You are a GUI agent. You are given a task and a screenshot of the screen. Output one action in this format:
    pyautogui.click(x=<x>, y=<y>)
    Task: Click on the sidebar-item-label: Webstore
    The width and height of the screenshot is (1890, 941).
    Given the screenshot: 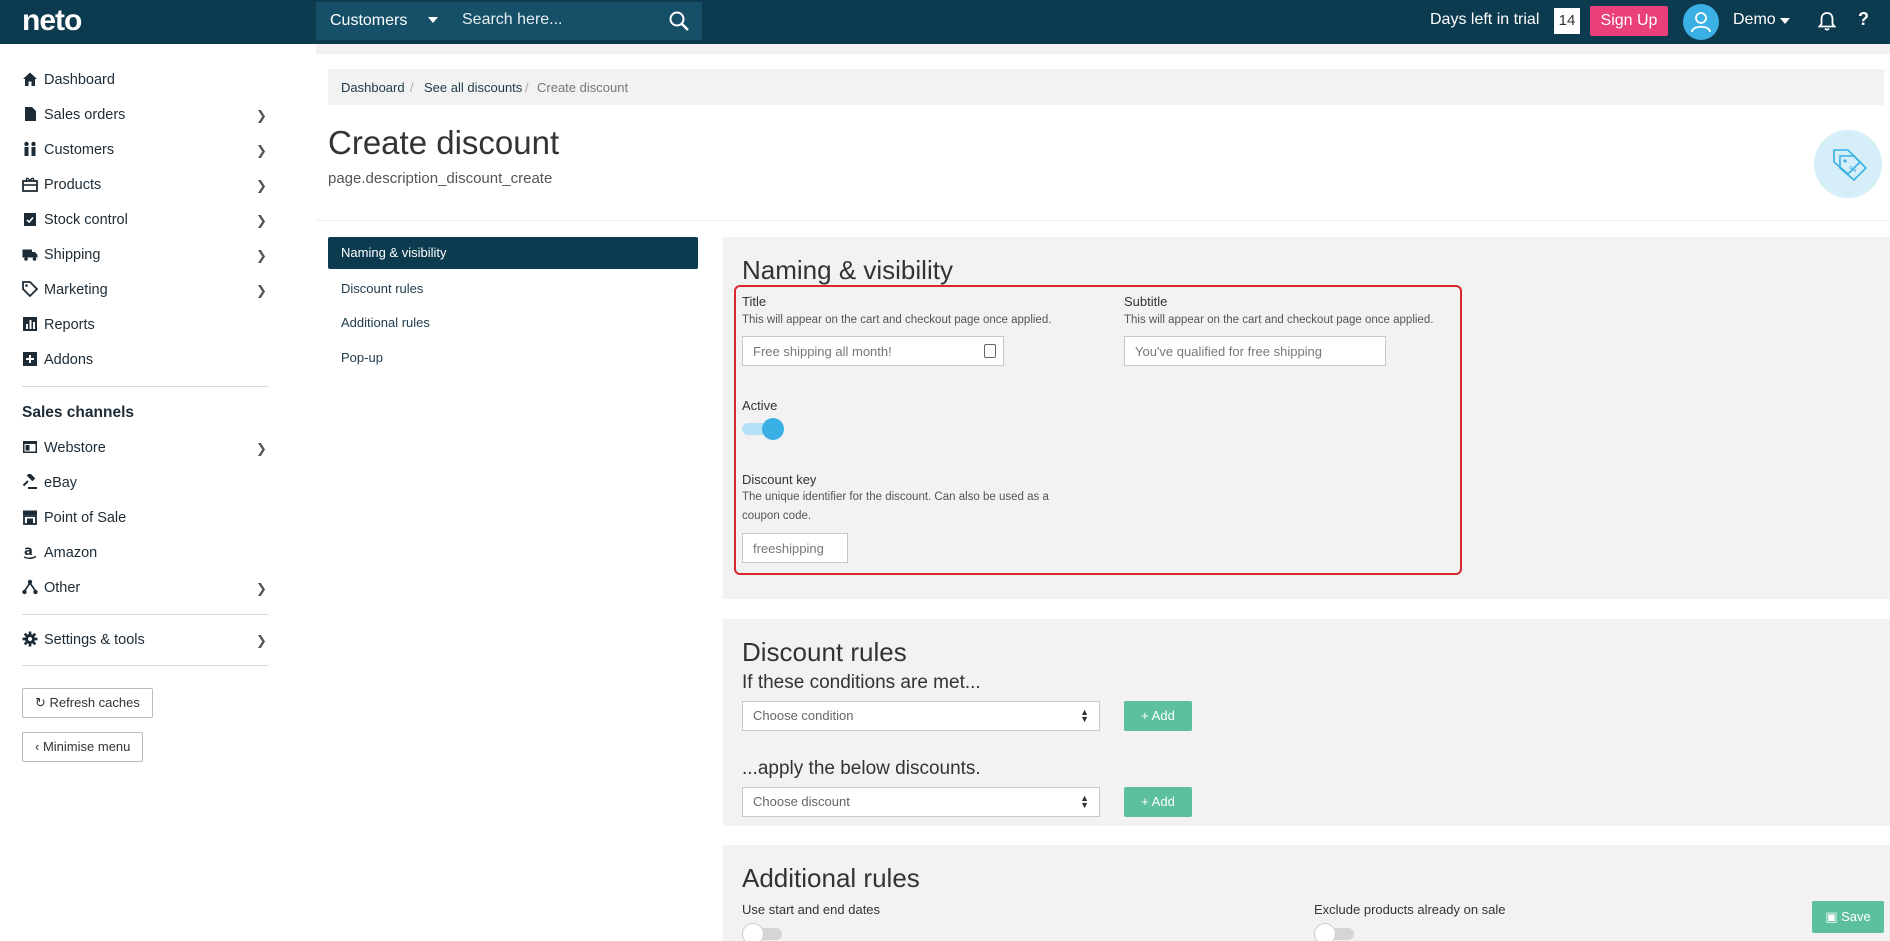 What is the action you would take?
    pyautogui.click(x=75, y=448)
    